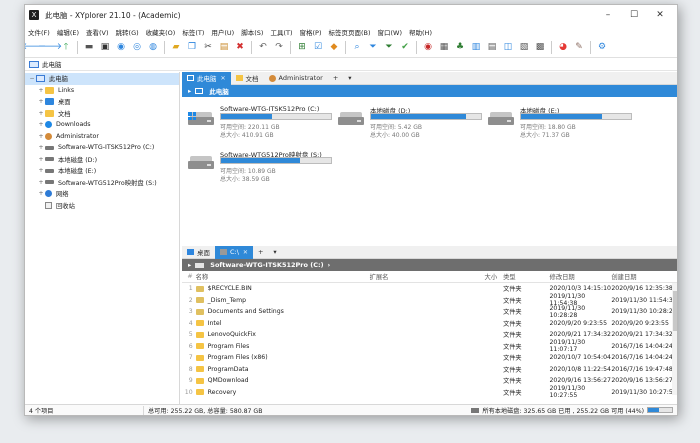 The image size is (700, 443). Describe the element at coordinates (89, 48) in the screenshot. I see `drive-icon: ▬` at that location.